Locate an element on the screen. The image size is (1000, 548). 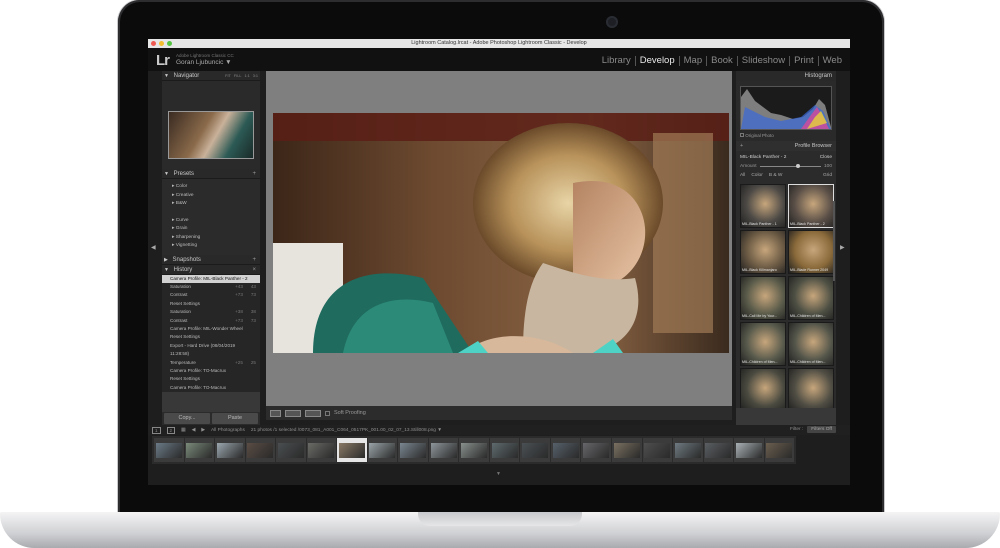
amount-slider is located at coordinates (790, 166).